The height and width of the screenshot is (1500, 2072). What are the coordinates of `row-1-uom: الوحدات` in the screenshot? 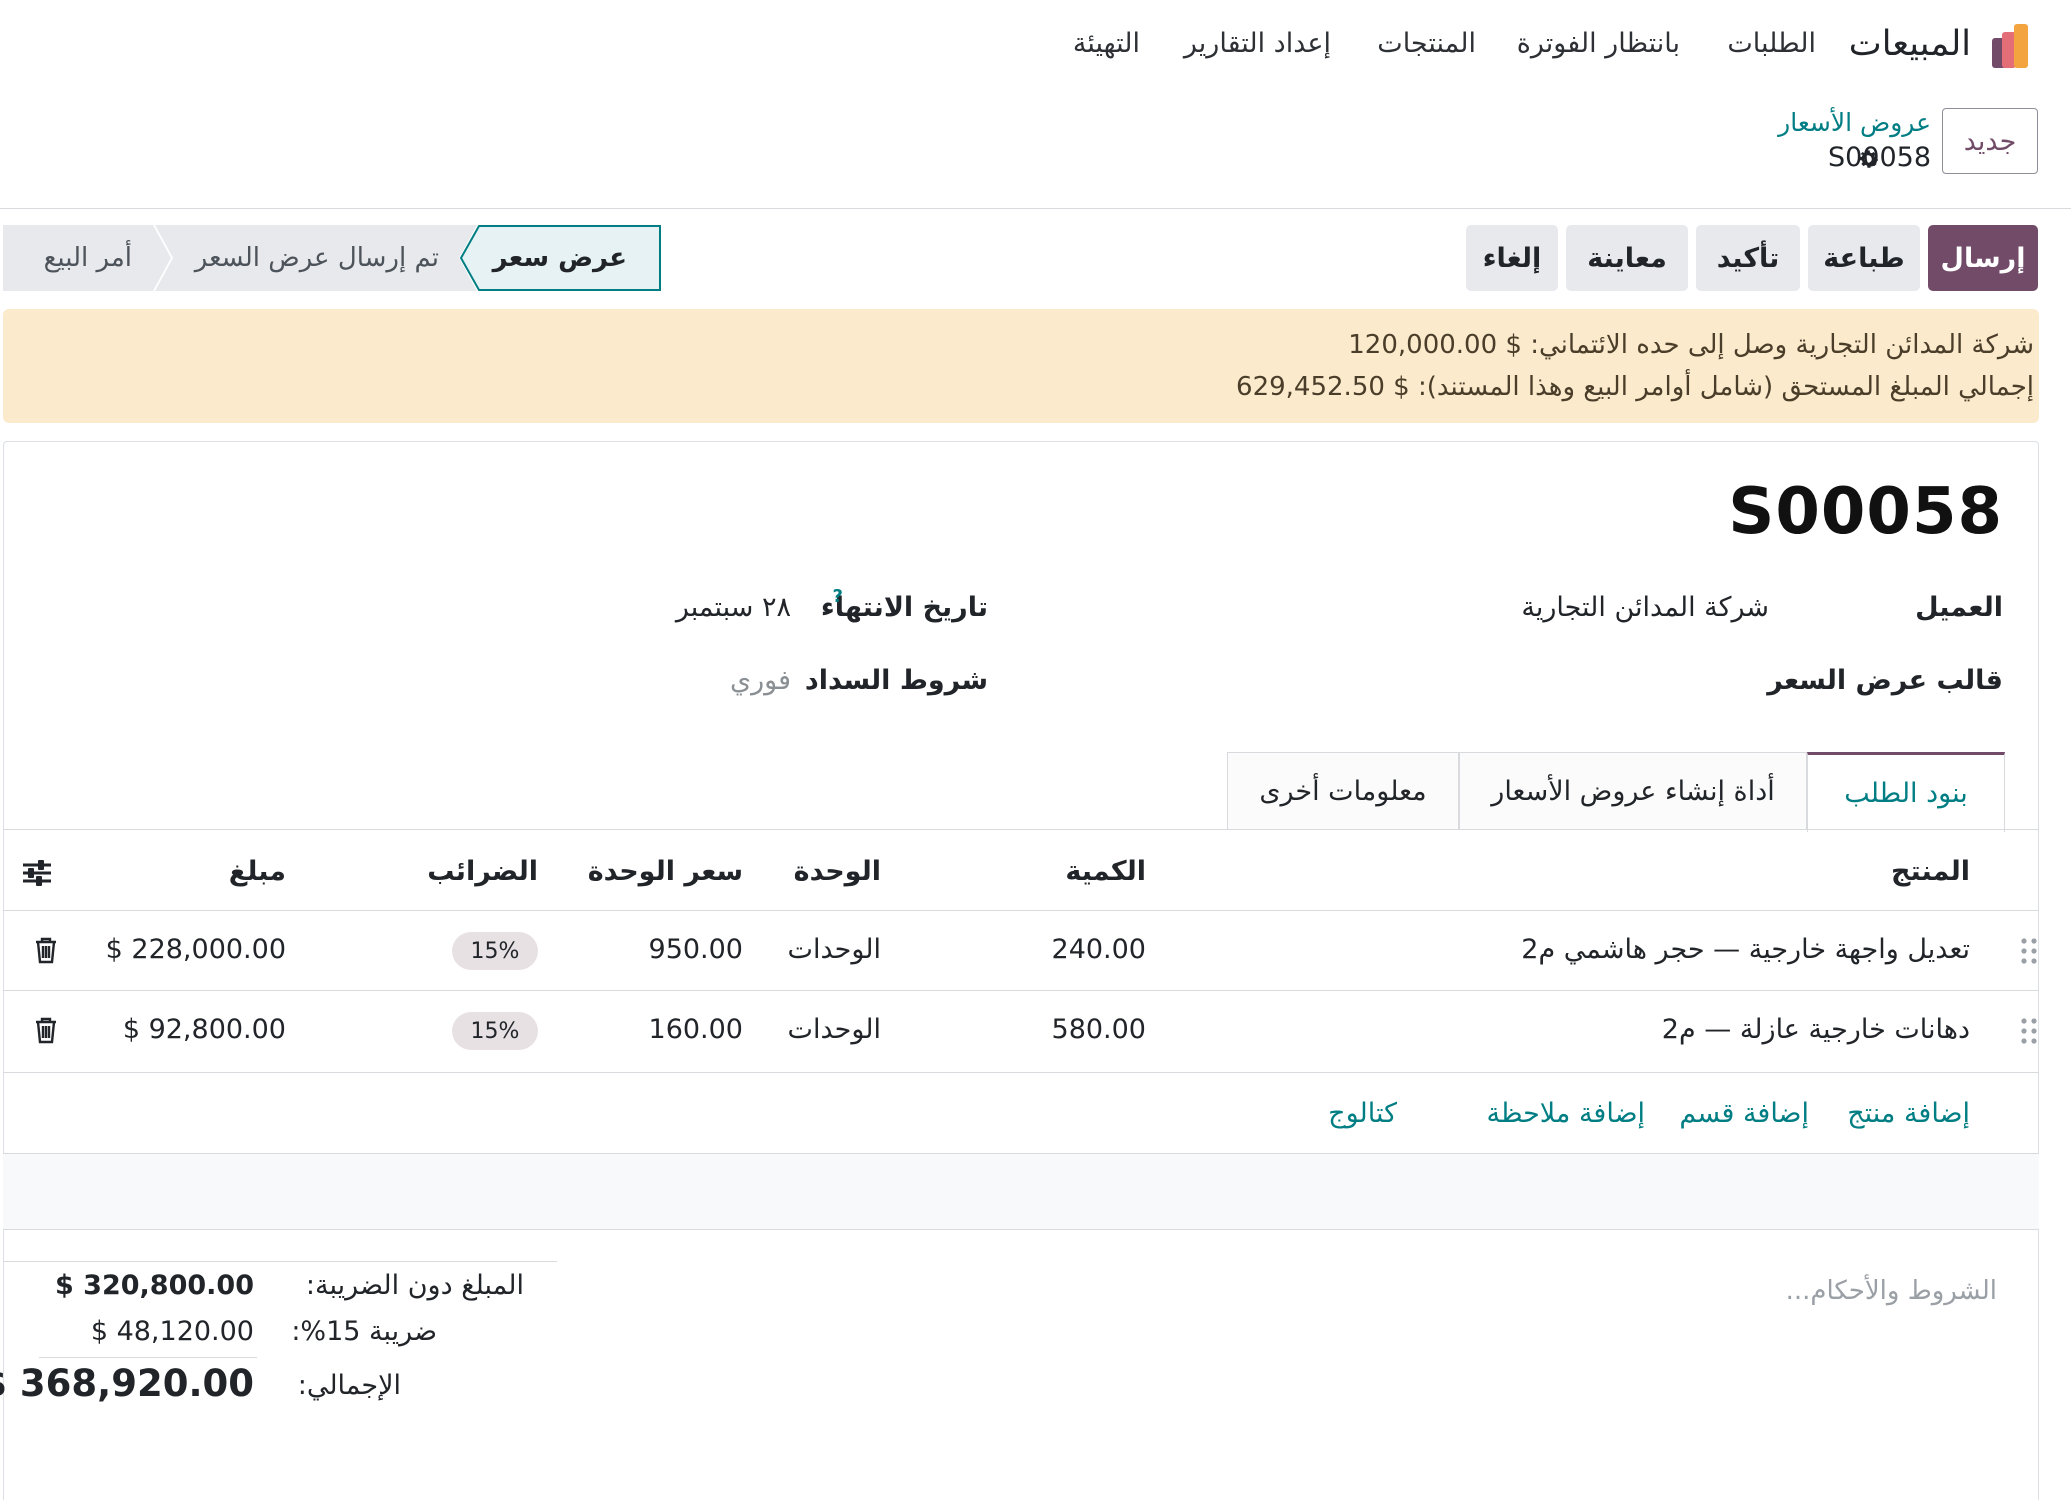 It's located at (835, 949).